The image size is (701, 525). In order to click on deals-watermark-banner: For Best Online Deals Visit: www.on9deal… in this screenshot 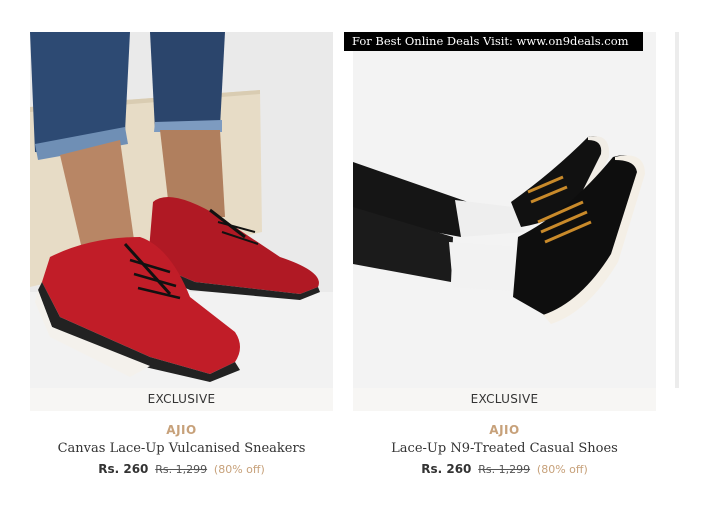, I will do `click(493, 41)`.